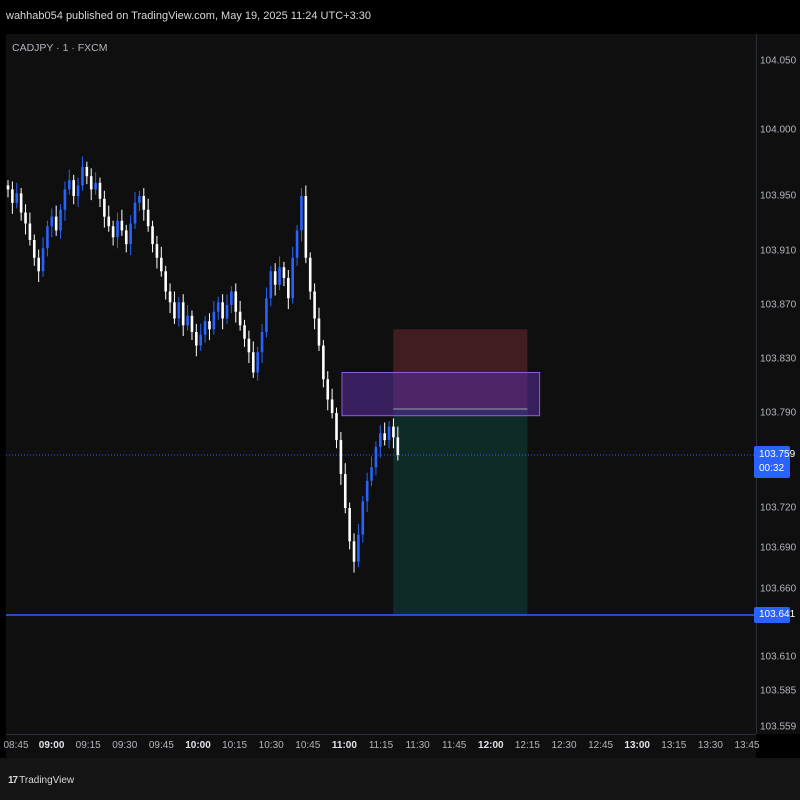  Describe the element at coordinates (460, 511) in the screenshot. I see `take-profit-zone` at that location.